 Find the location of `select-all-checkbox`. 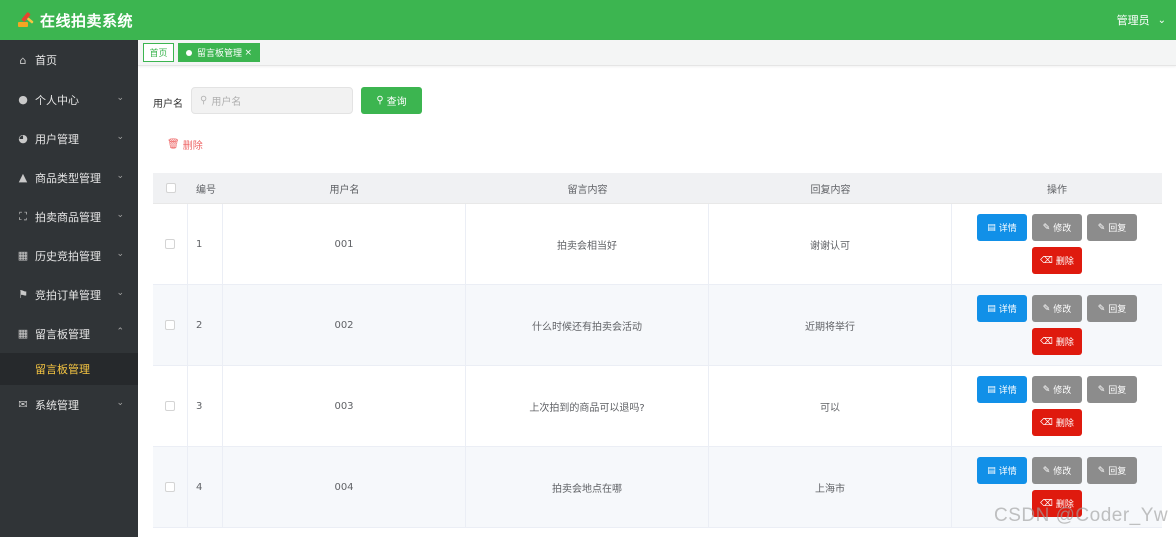

select-all-checkbox is located at coordinates (170, 188).